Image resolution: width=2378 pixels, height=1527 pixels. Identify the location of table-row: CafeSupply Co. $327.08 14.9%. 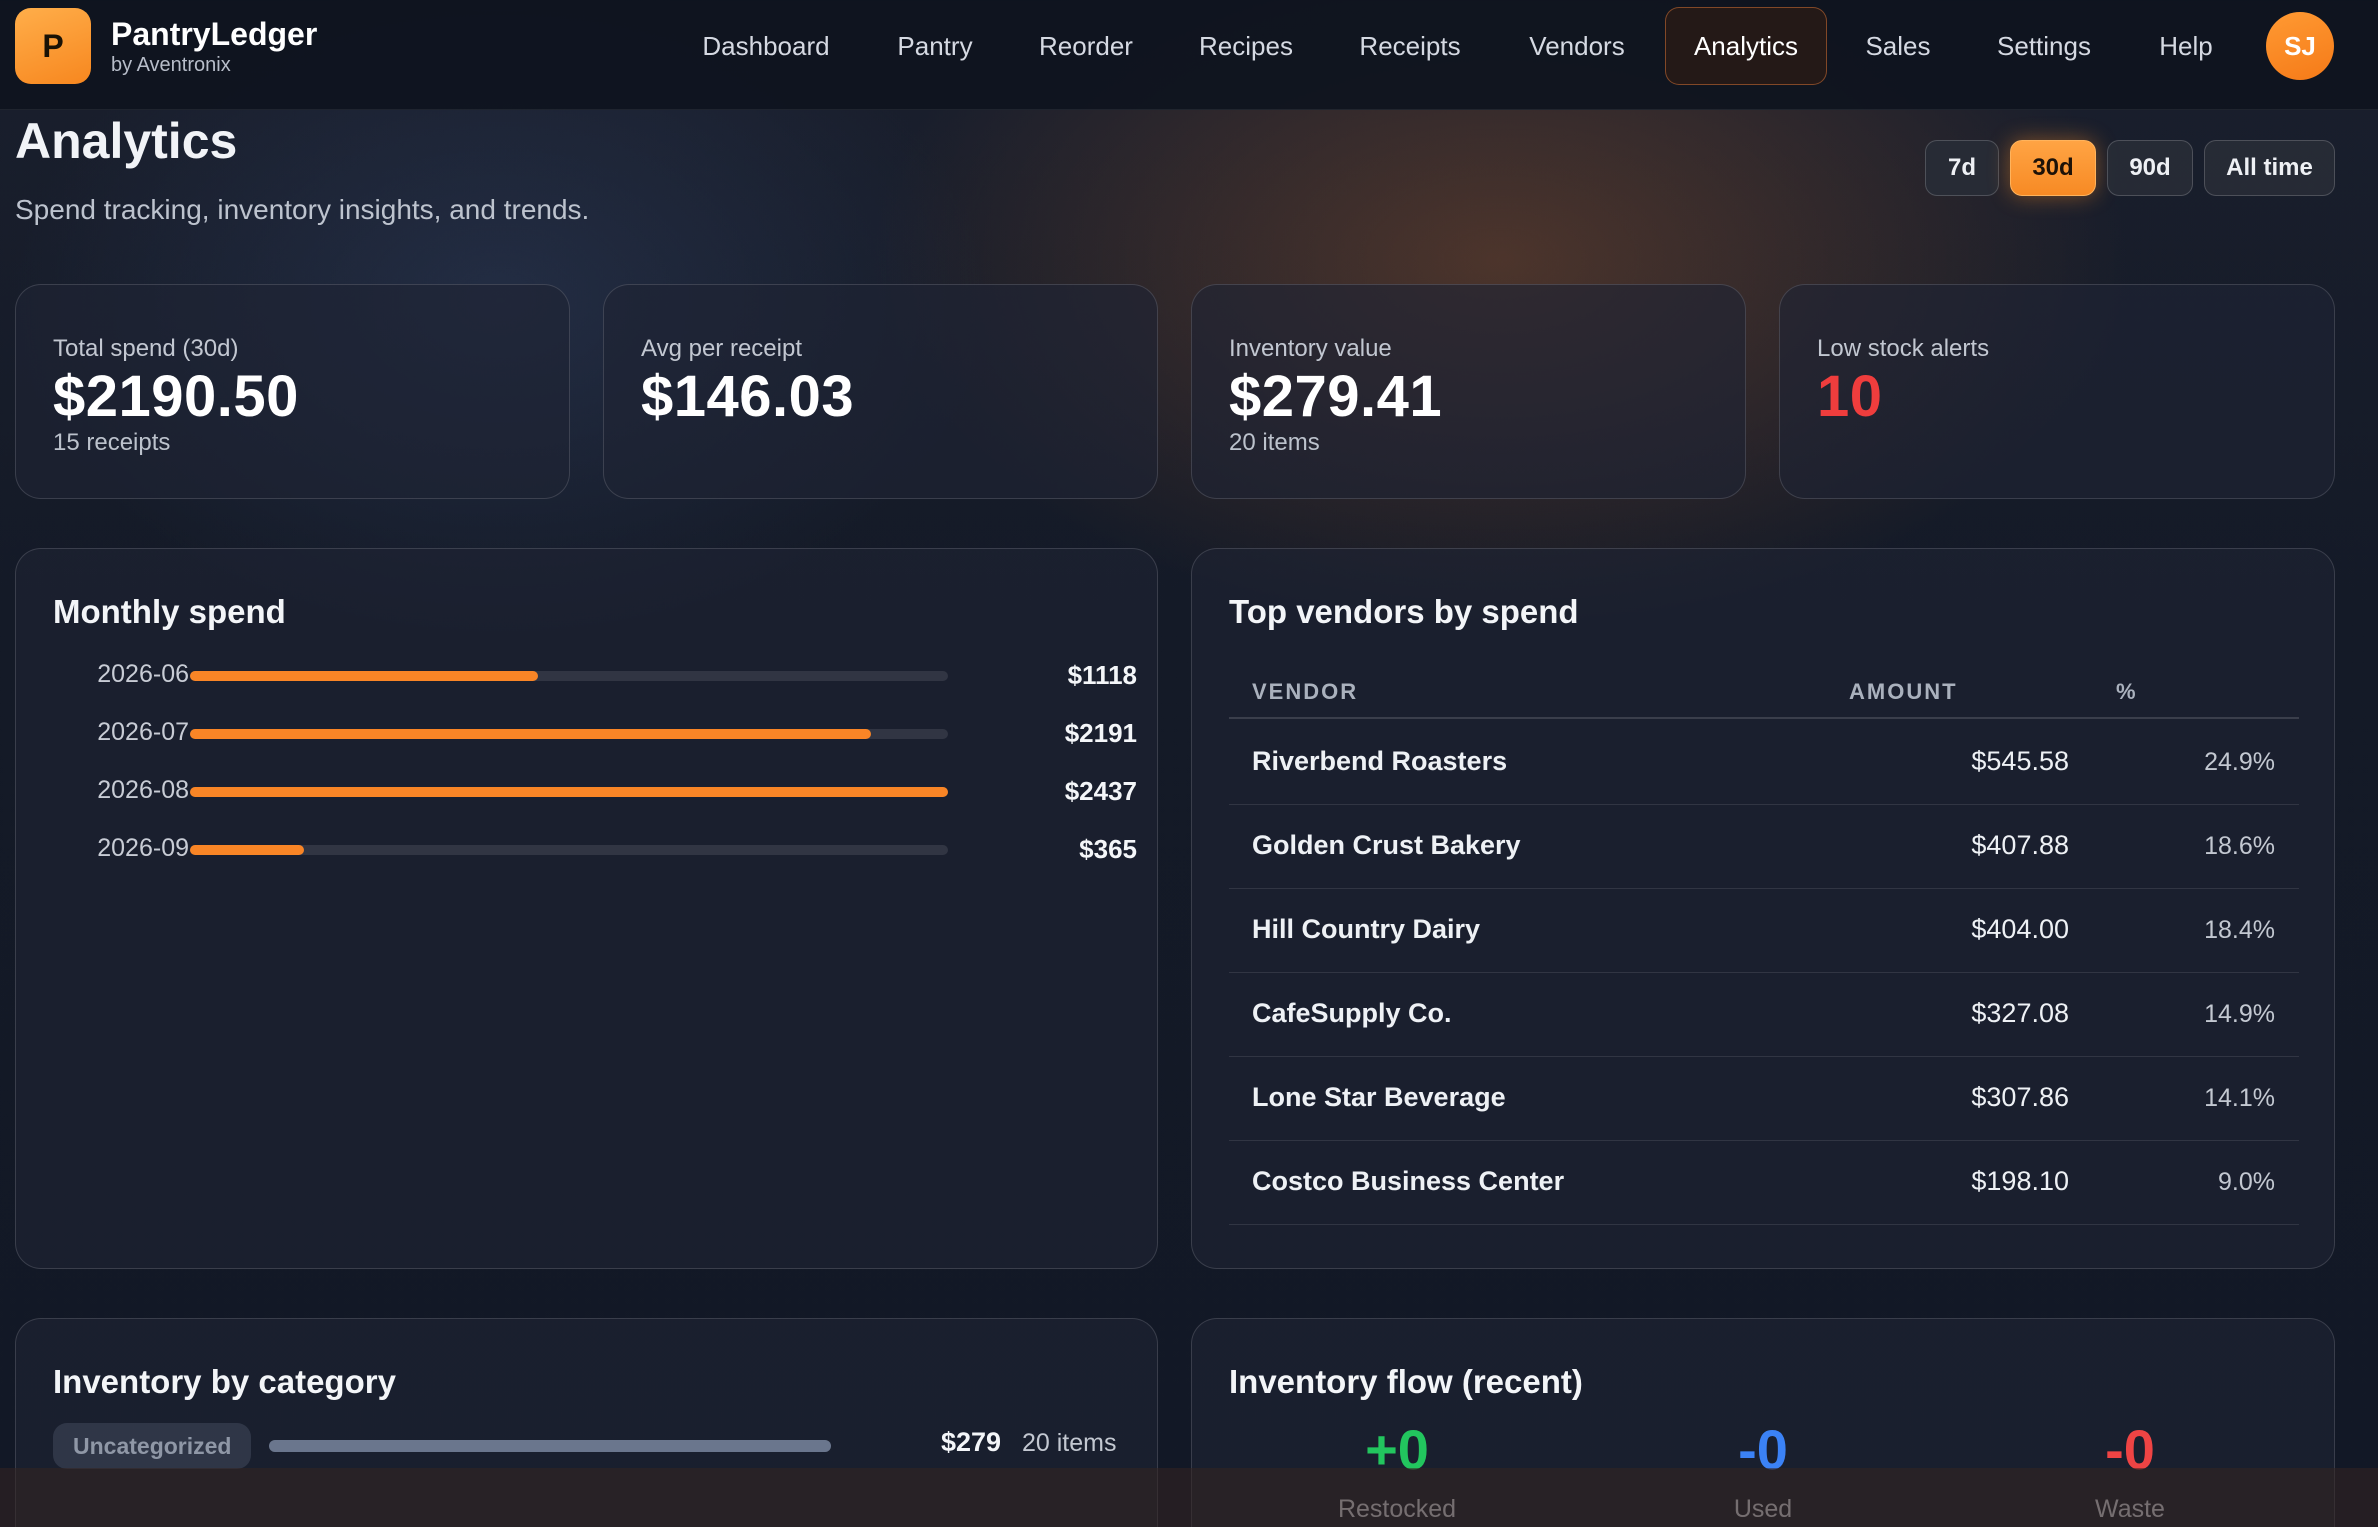
(1764, 1015).